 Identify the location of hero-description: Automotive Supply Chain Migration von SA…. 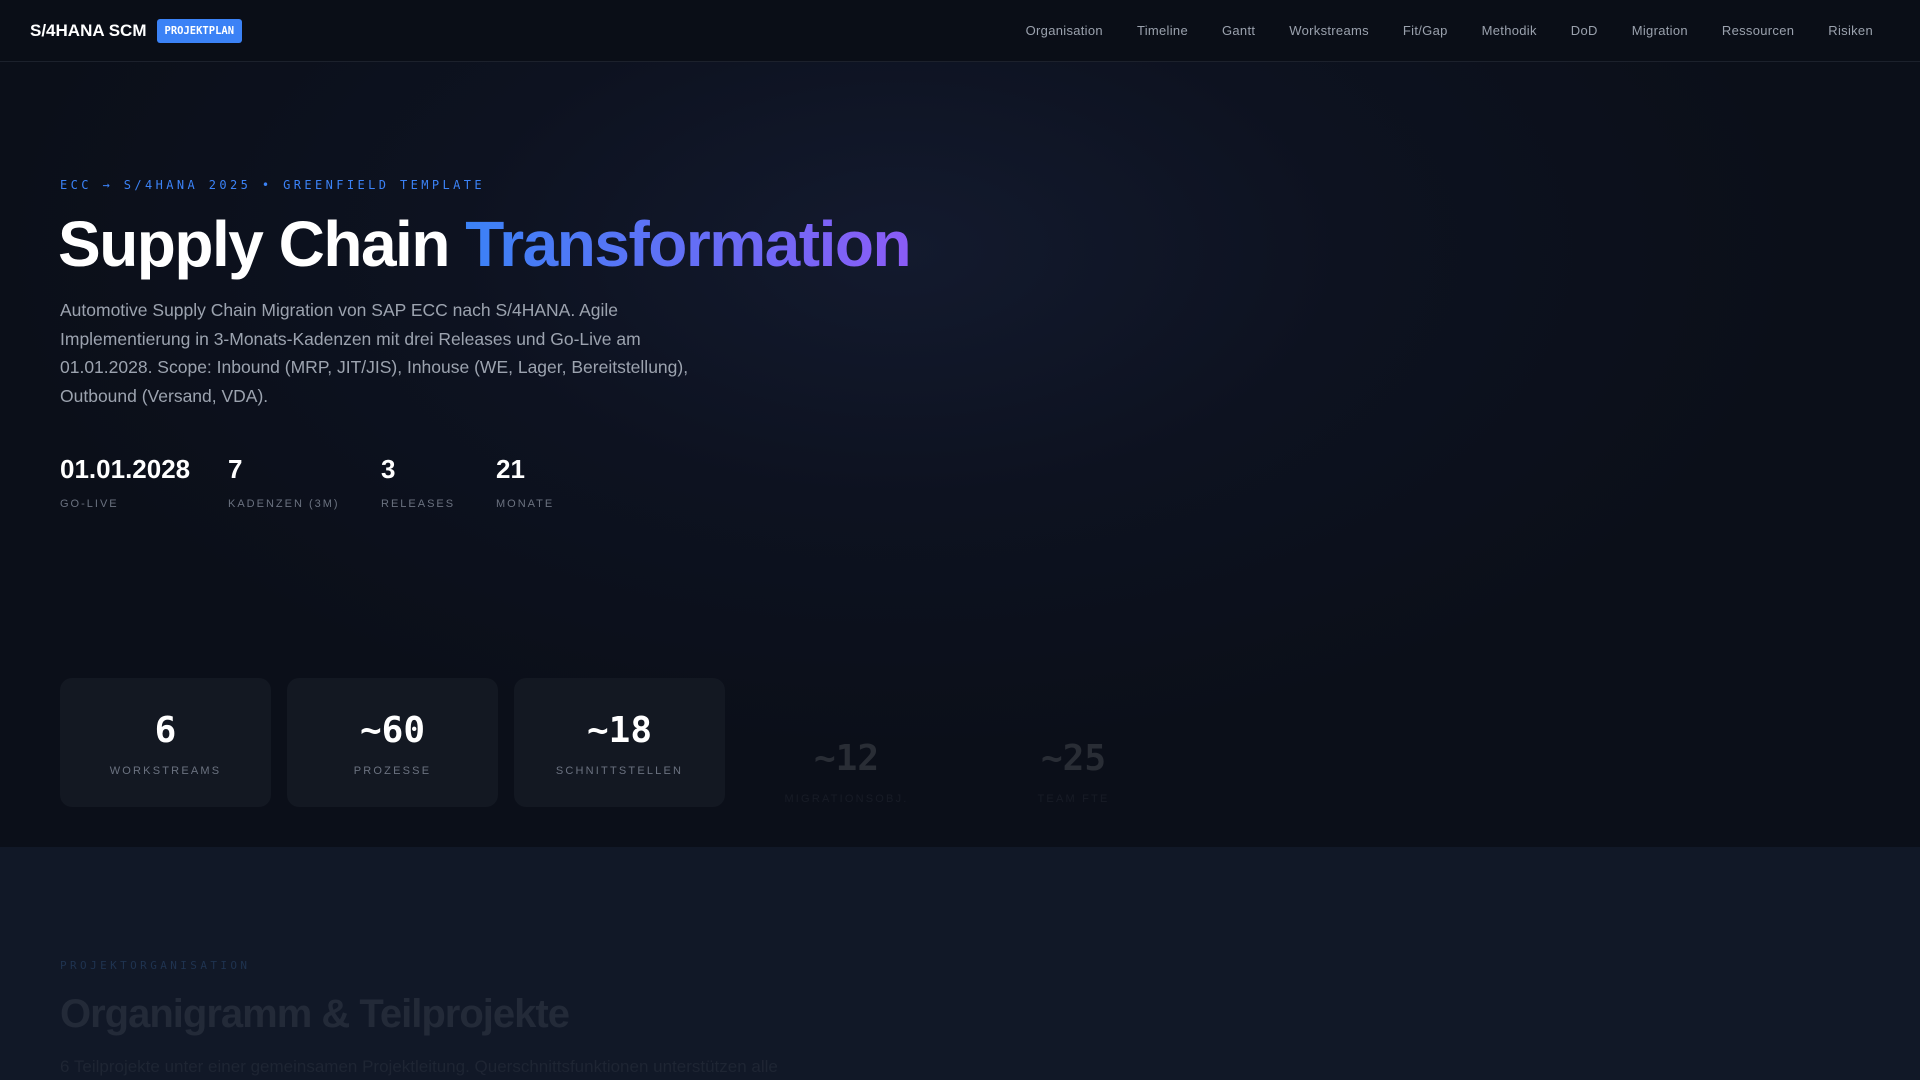
(374, 353).